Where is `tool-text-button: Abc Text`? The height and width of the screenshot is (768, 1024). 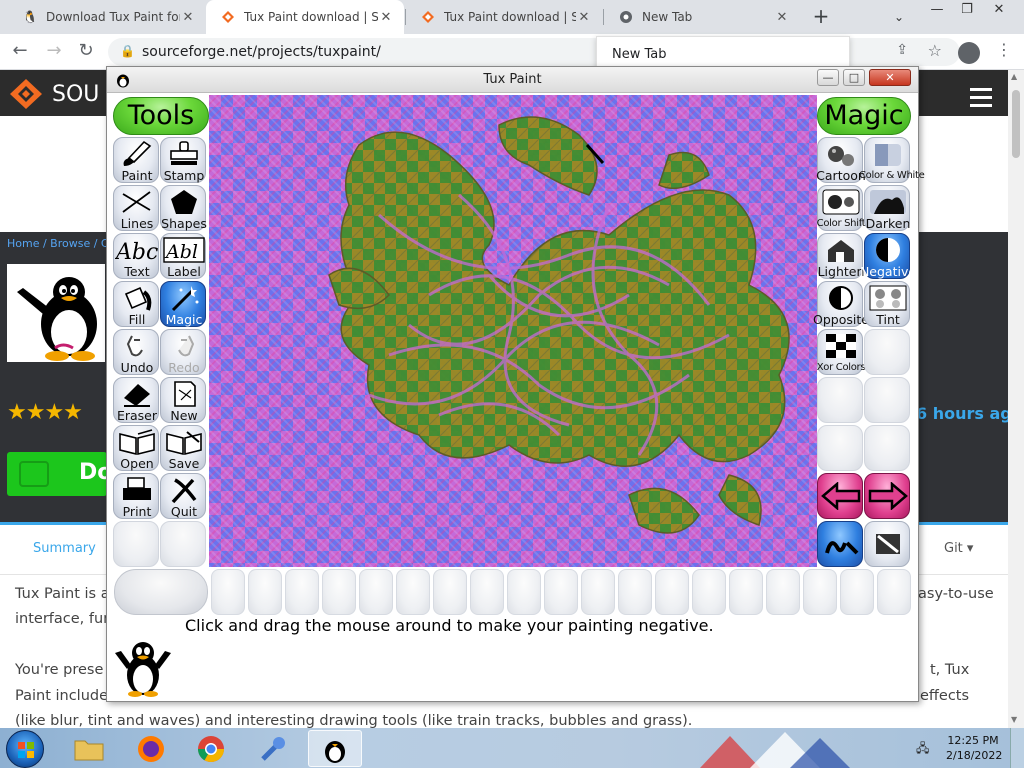
tool-text-button: Abc Text is located at coordinates (136, 256).